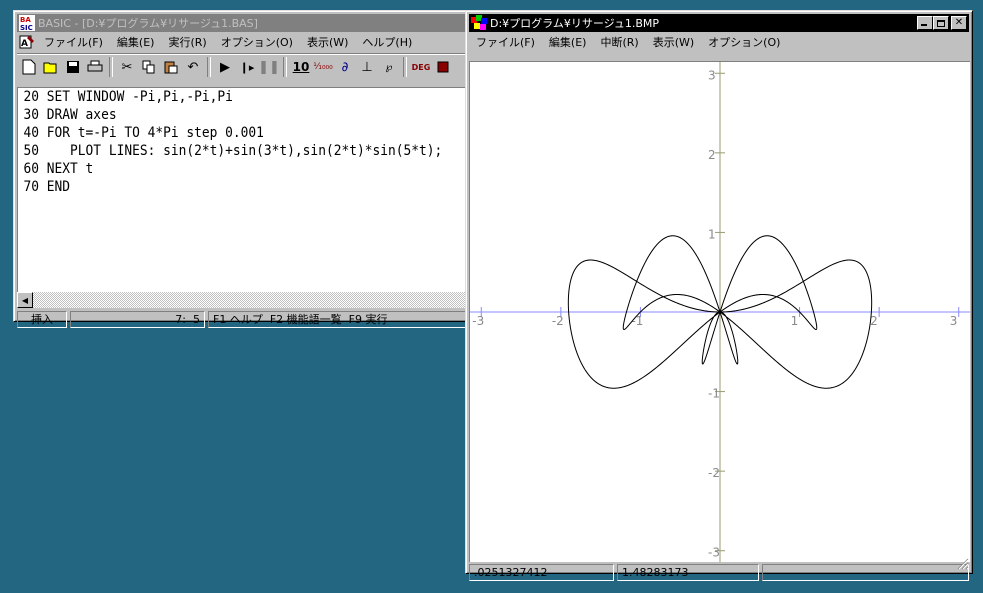 The image size is (983, 593). Describe the element at coordinates (193, 67) in the screenshot. I see `undo-icon: ↶` at that location.